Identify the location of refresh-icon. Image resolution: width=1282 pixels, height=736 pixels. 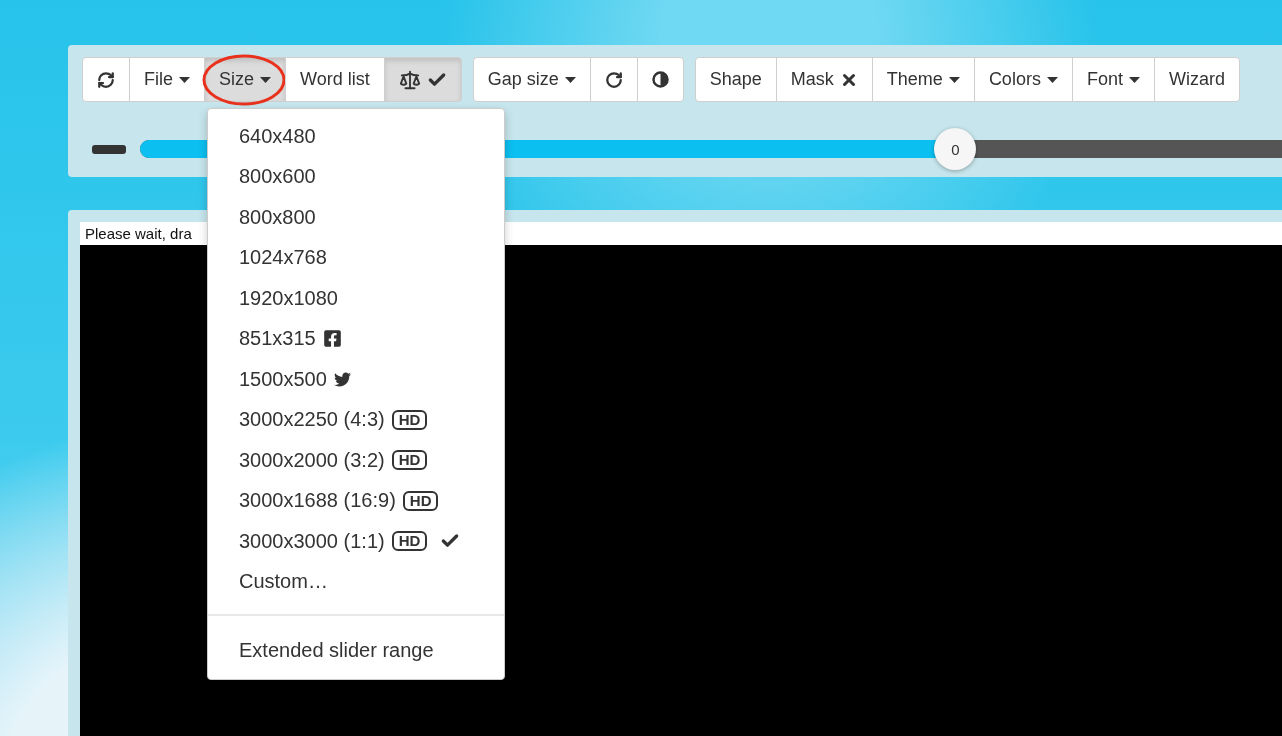
(106, 79).